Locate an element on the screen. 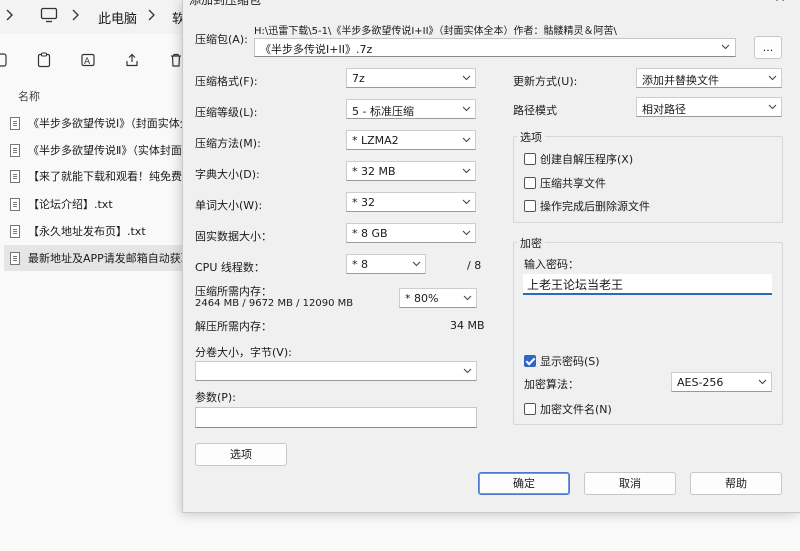  file-list-item: 【论坛介绍】.txt is located at coordinates (94, 204).